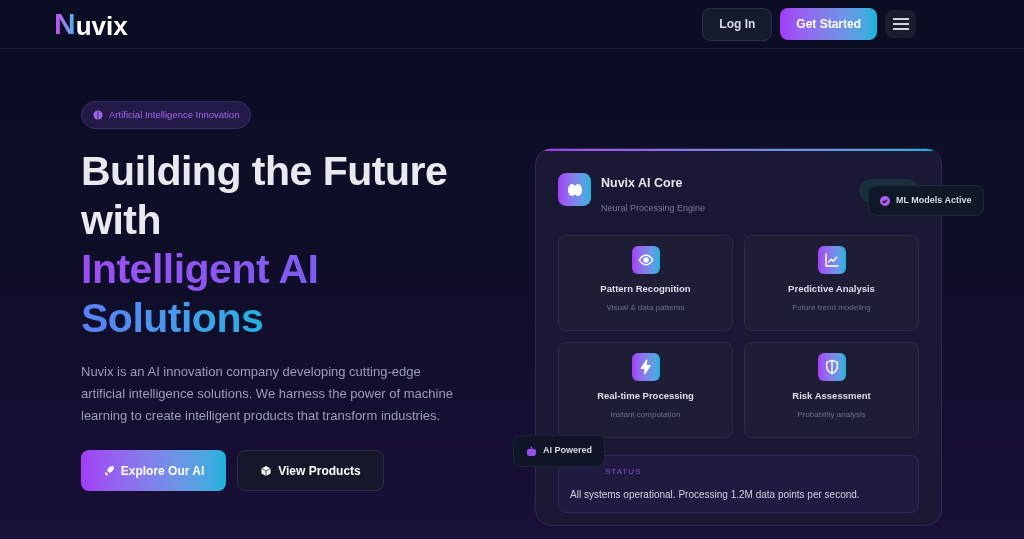 The width and height of the screenshot is (1024, 539). I want to click on logo: Nuvix, so click(91, 24).